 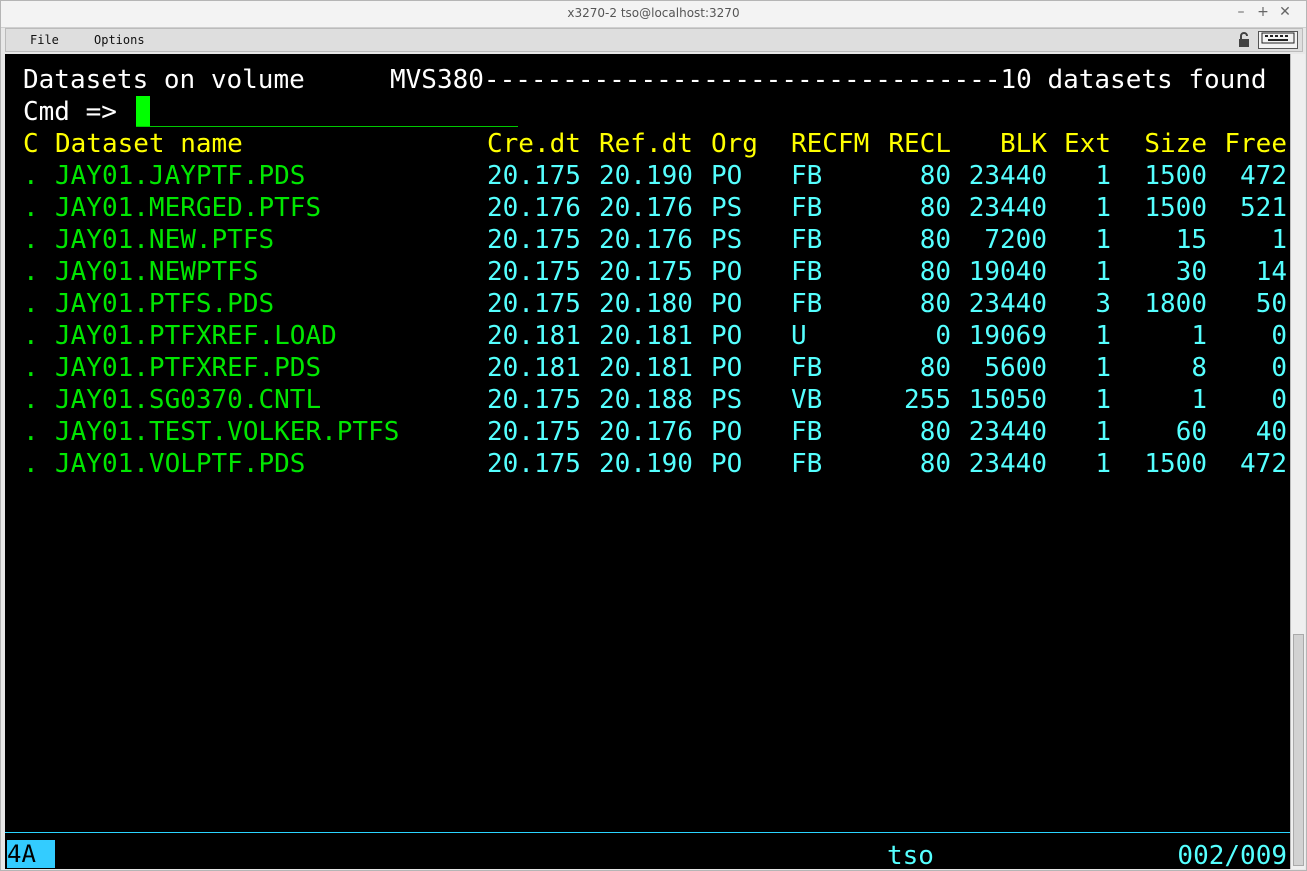 I want to click on title-bar: x3270-2 tso@localhost:3270 – + ✕, so click(x=653, y=14).